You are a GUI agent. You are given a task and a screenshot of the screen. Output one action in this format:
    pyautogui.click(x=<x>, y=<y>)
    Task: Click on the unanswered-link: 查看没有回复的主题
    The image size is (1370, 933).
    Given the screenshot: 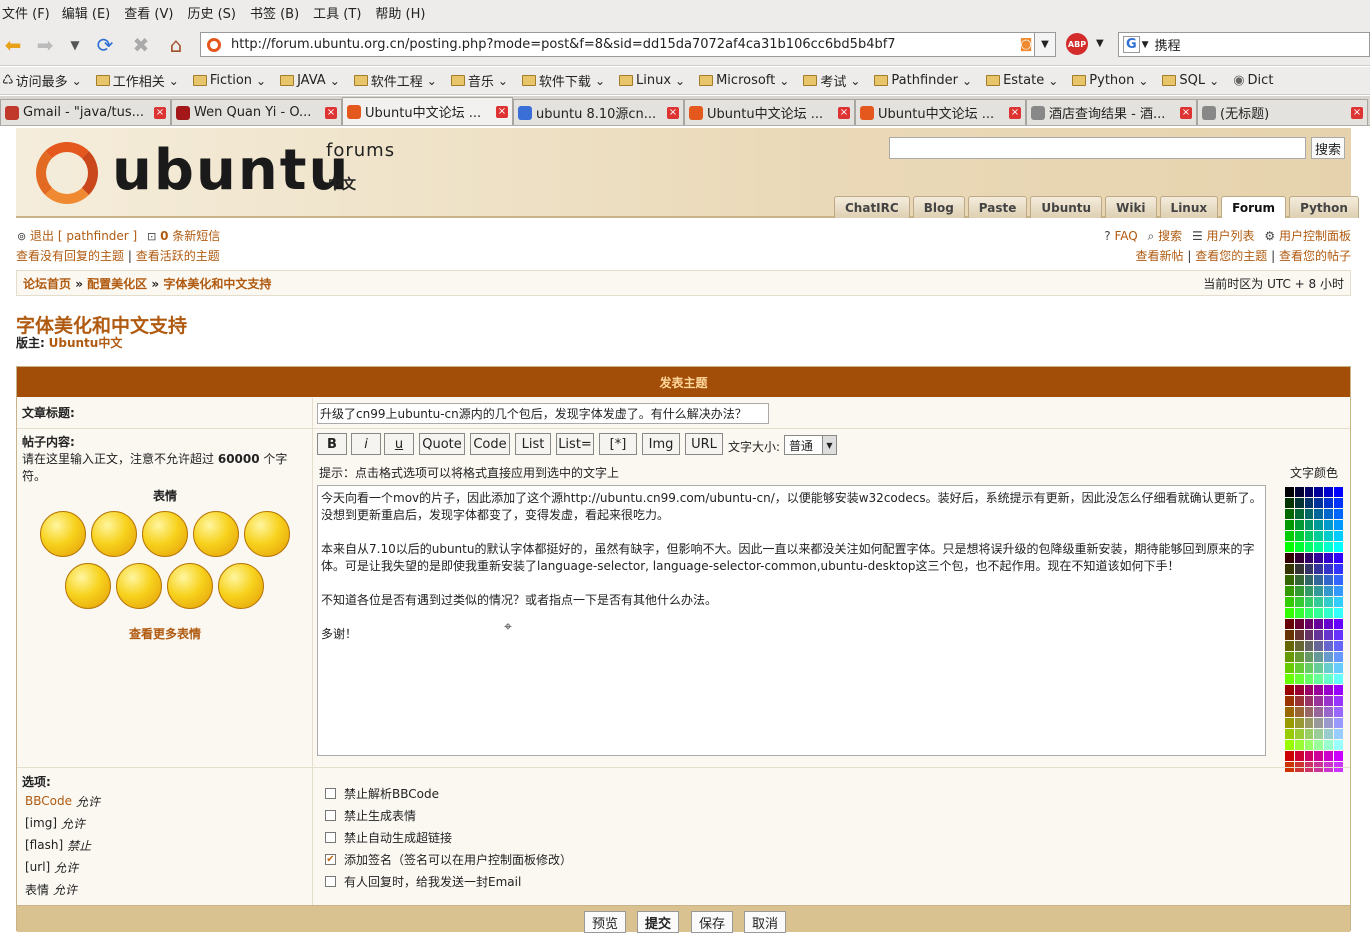 What is the action you would take?
    pyautogui.click(x=70, y=256)
    